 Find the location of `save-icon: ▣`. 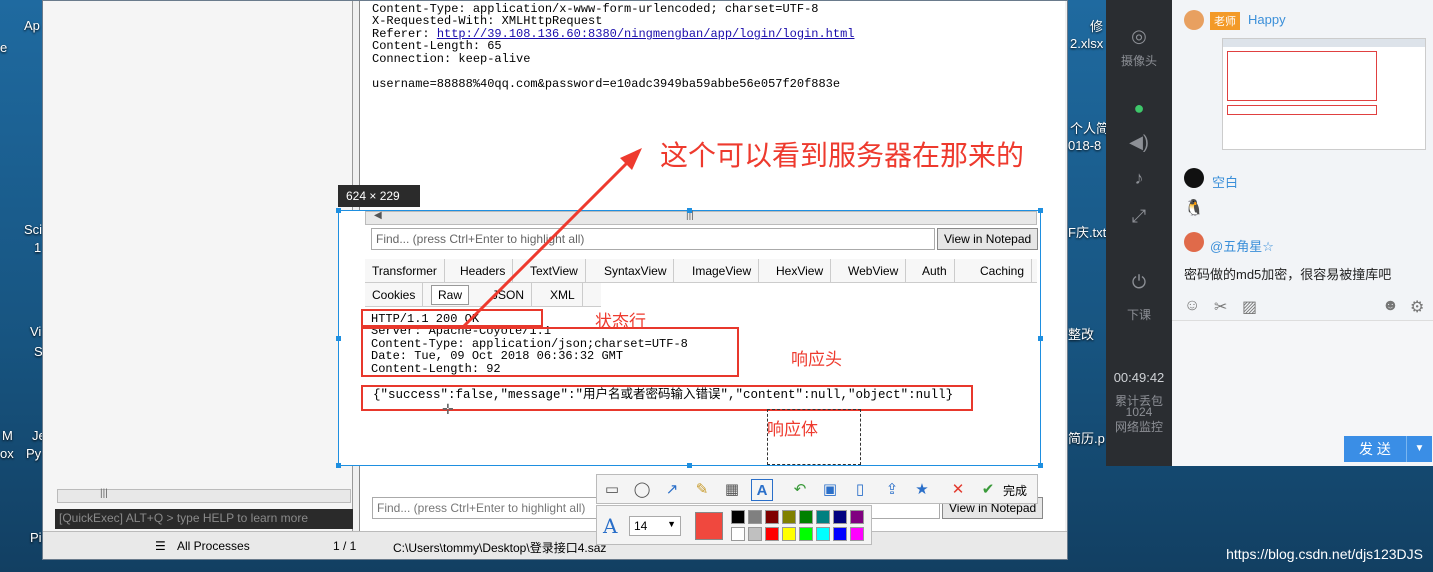

save-icon: ▣ is located at coordinates (830, 490).